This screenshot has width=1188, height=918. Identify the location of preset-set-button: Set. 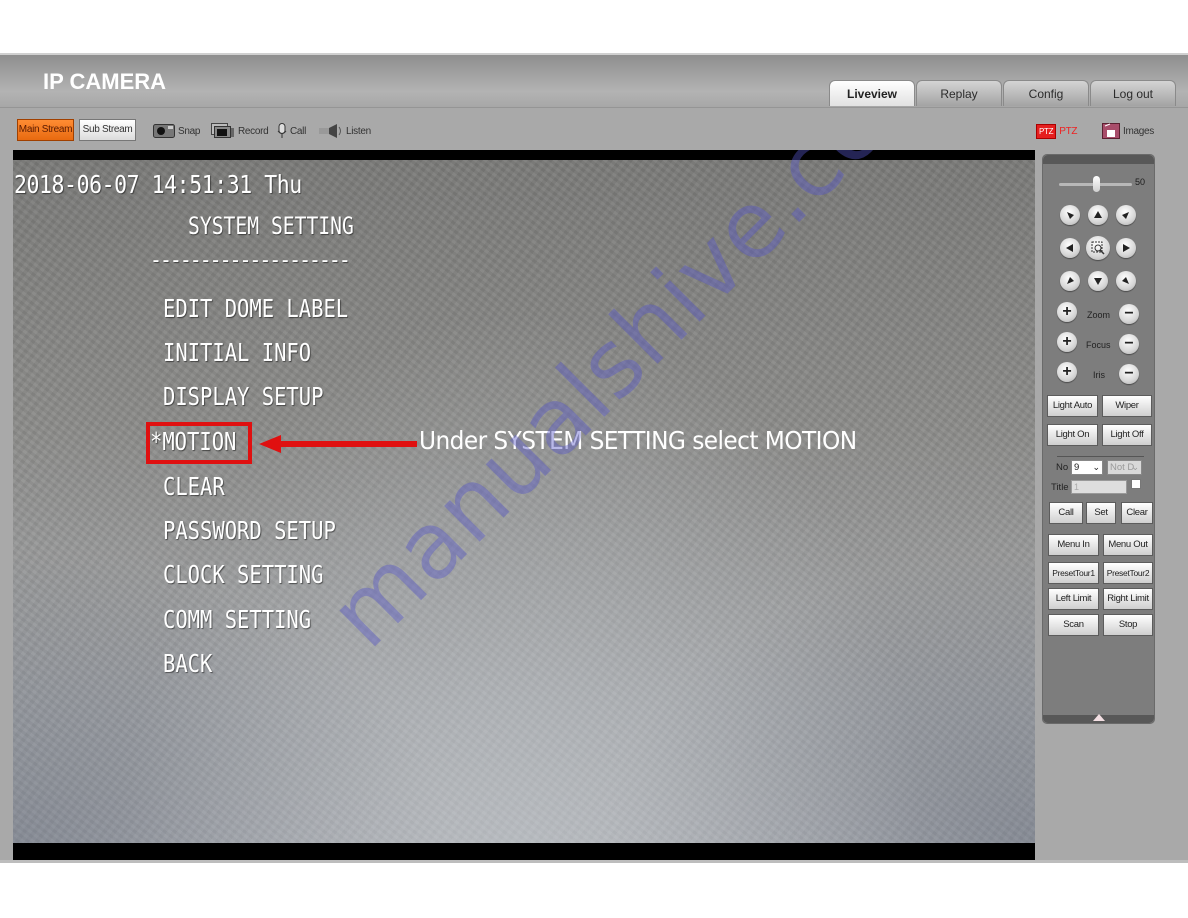
(1101, 513).